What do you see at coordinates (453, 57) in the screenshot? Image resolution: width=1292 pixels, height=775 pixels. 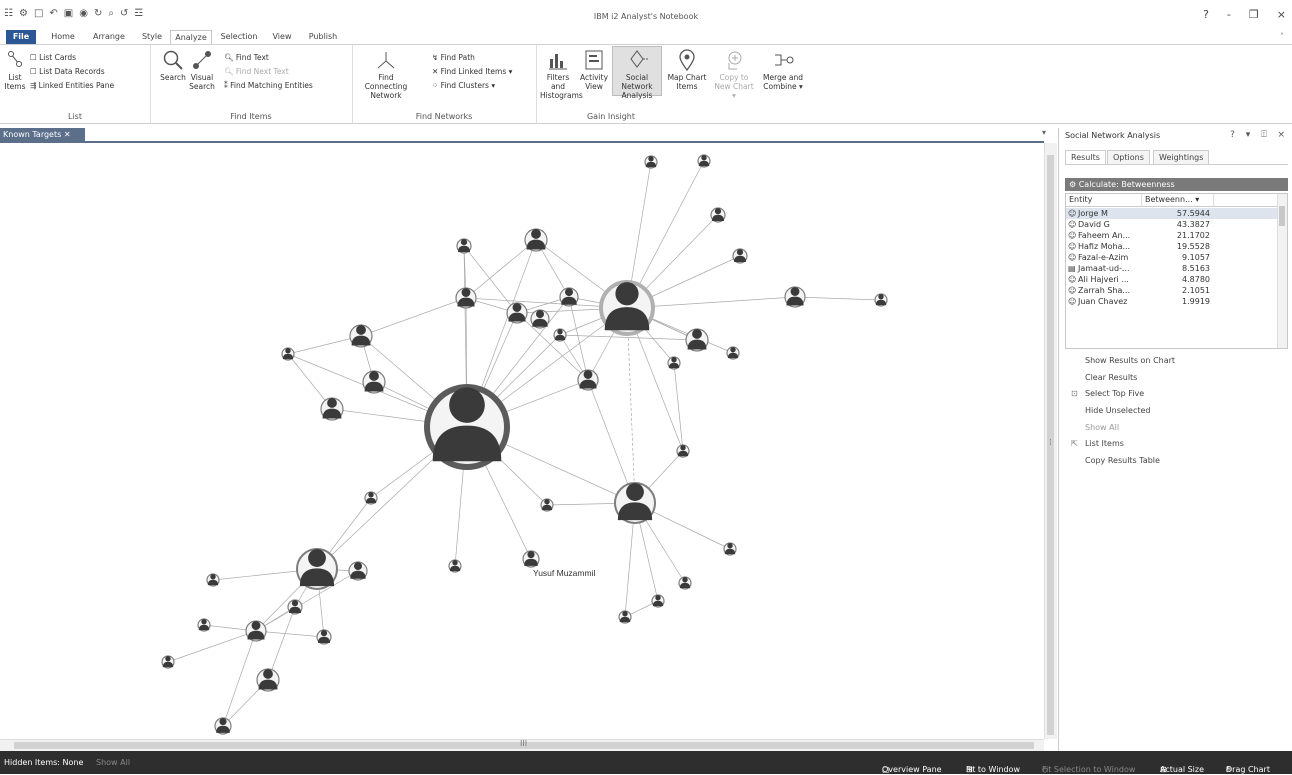 I see `find-path-button: ↯ Find Path` at bounding box center [453, 57].